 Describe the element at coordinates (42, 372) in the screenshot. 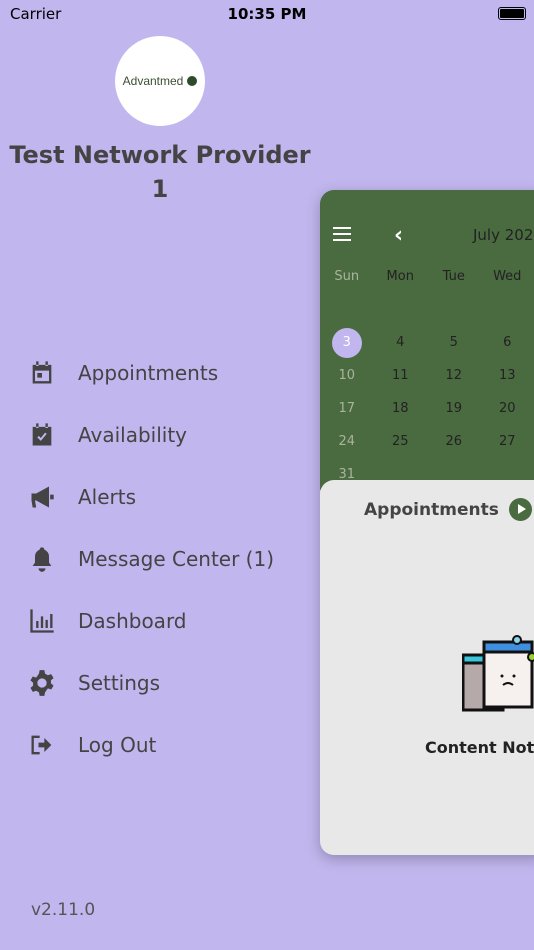

I see `calendar-icon` at that location.